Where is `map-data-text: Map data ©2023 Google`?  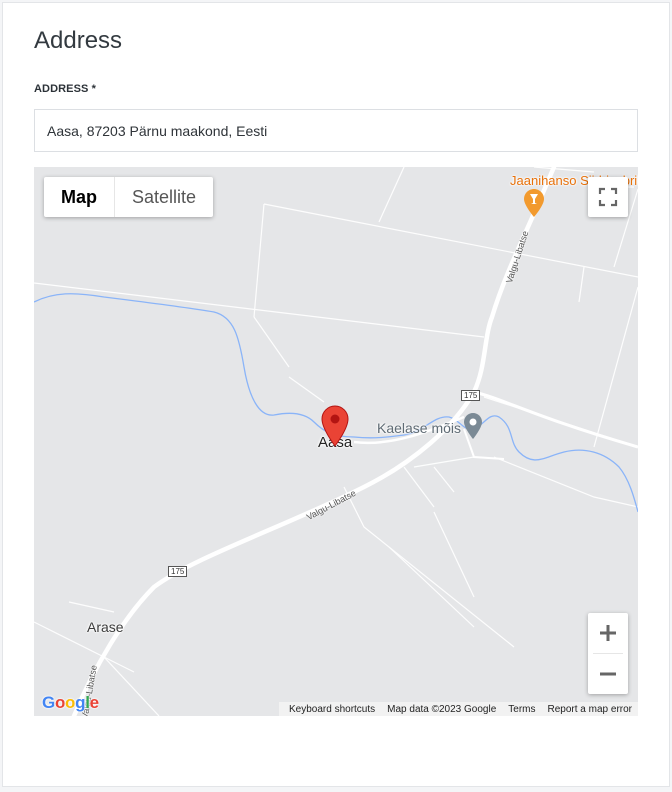 map-data-text: Map data ©2023 Google is located at coordinates (442, 709).